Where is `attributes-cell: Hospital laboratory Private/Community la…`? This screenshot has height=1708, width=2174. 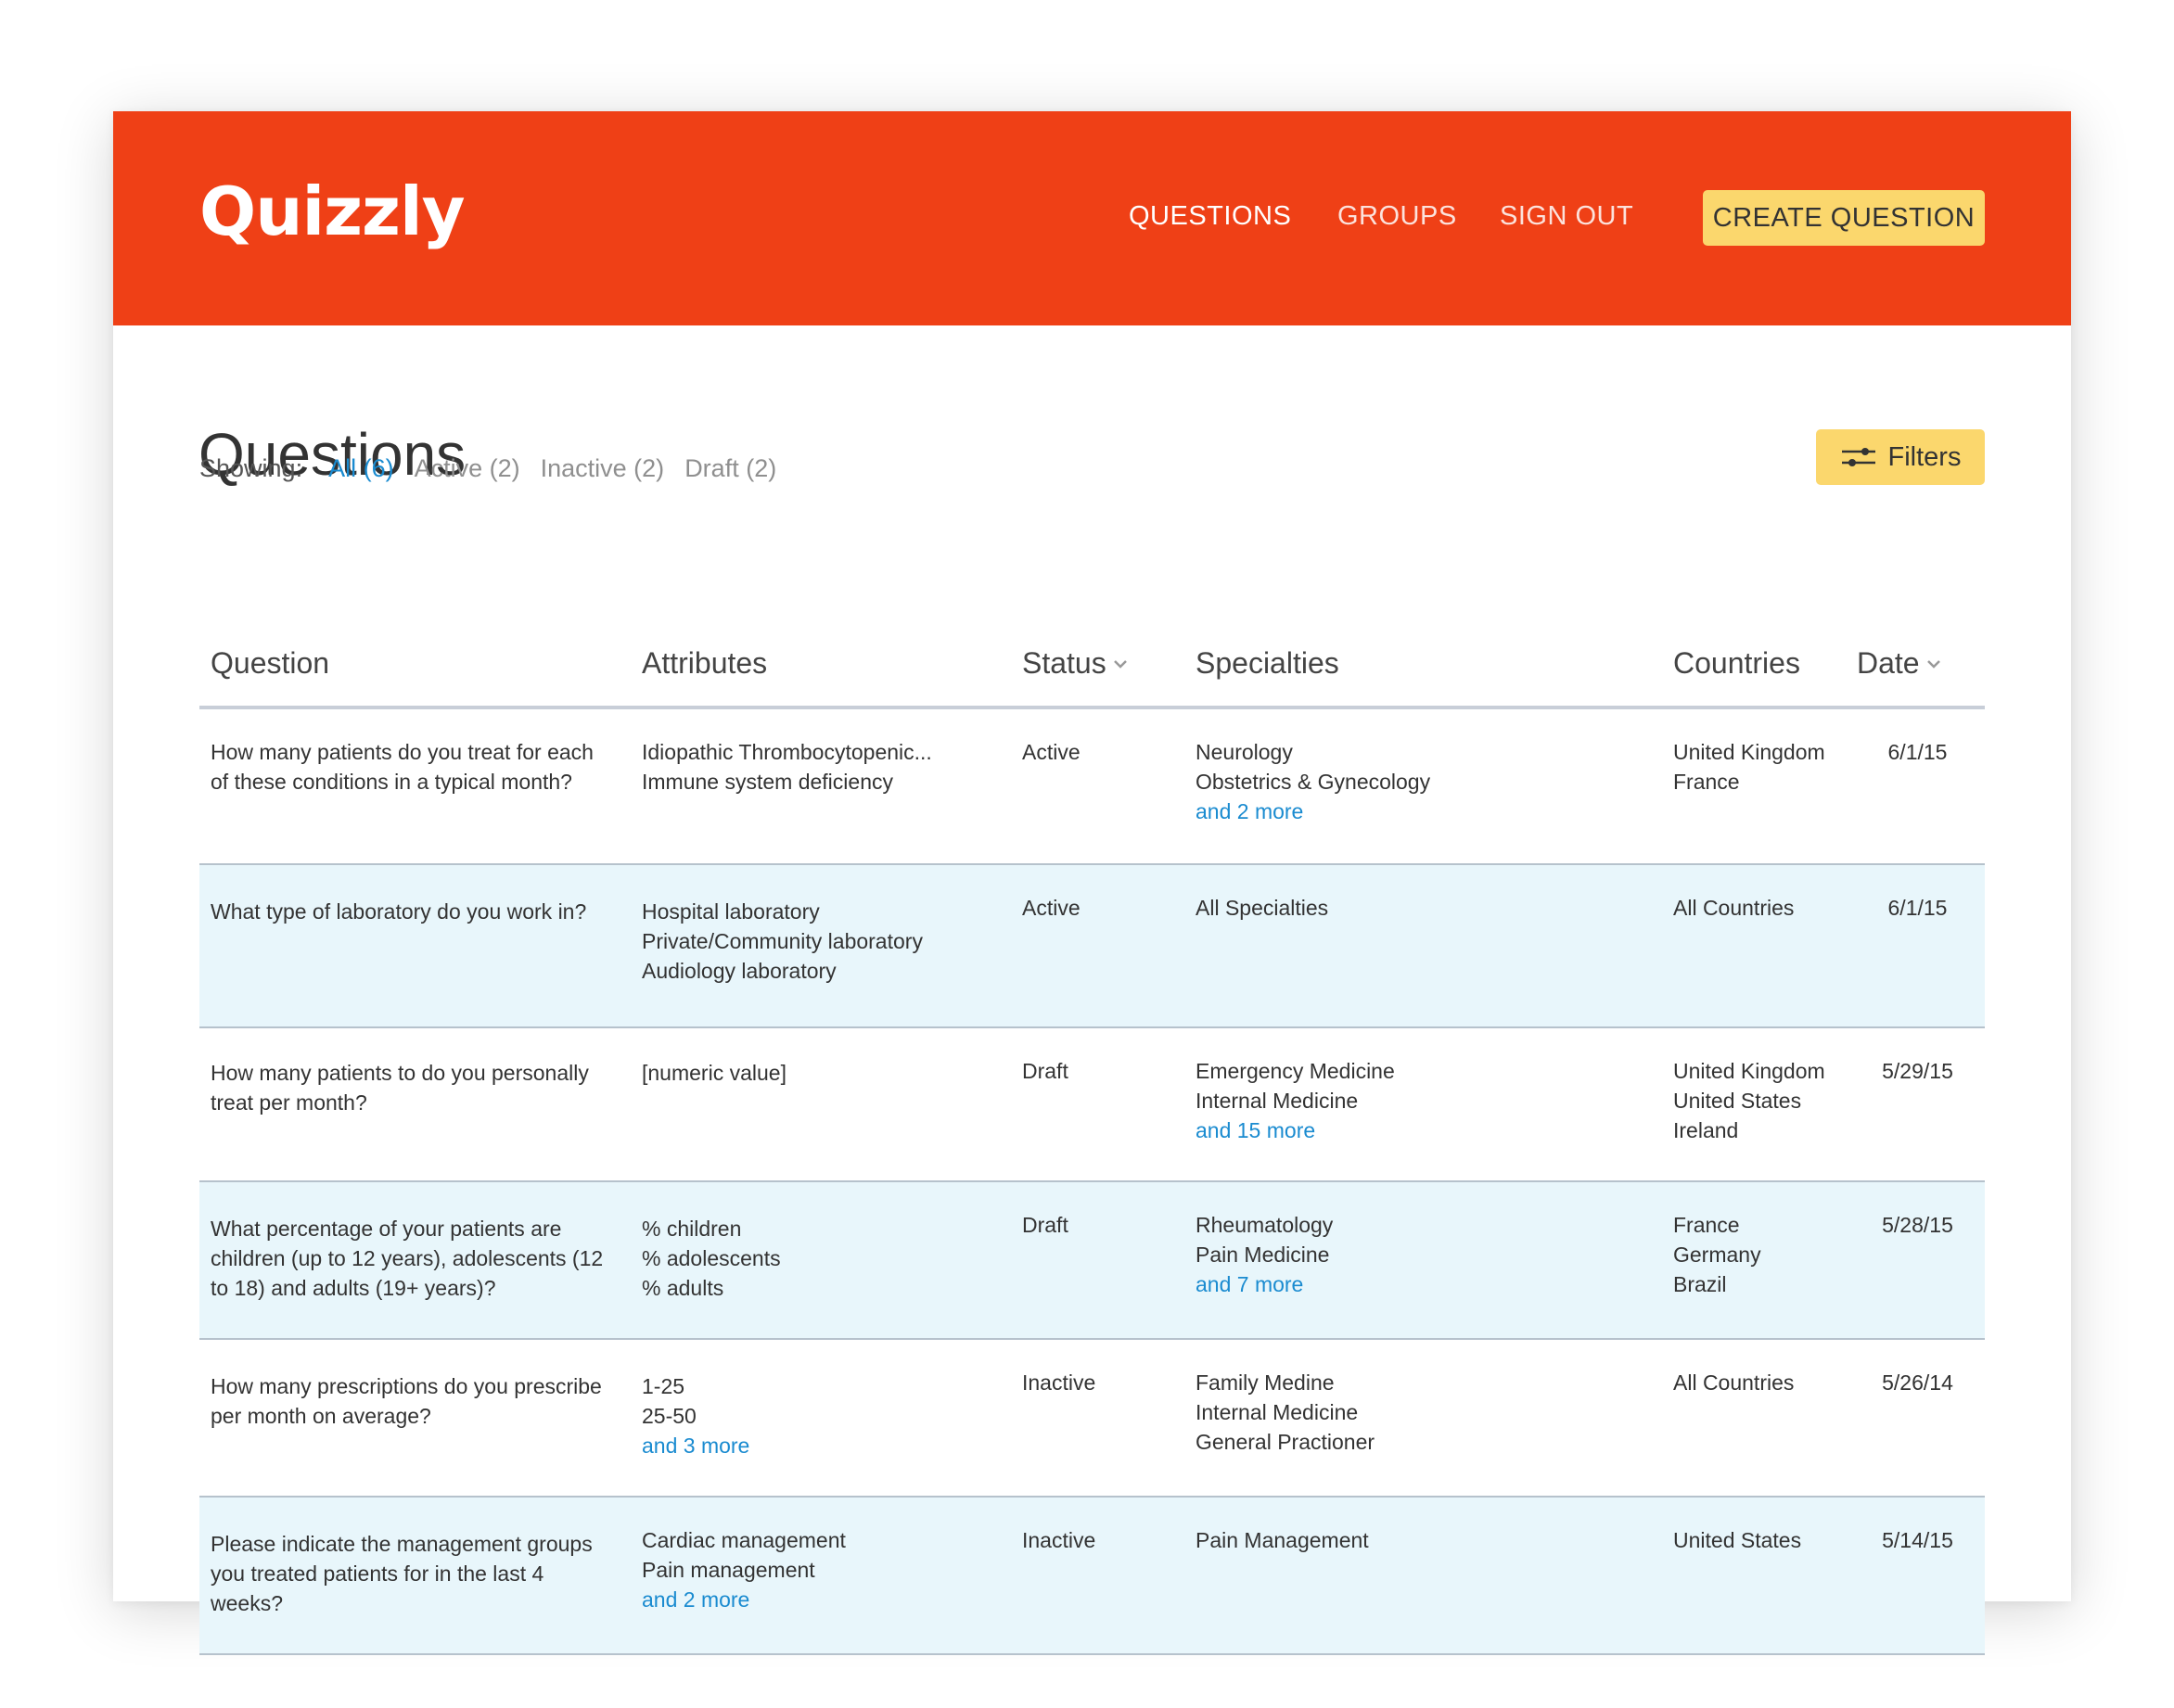
attributes-cell: Hospital laboratory Private/Community la… is located at coordinates (818, 941).